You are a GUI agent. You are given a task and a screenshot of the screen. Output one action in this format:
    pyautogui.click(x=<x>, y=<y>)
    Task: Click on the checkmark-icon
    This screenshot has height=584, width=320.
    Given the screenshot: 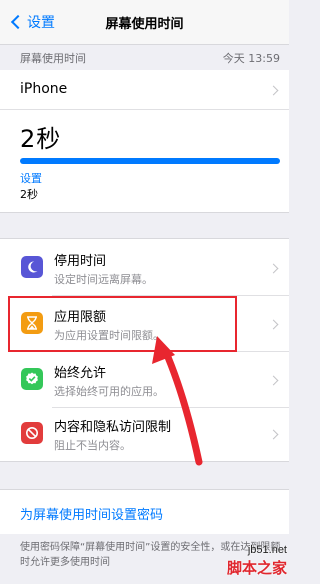 What is the action you would take?
    pyautogui.click(x=32, y=379)
    